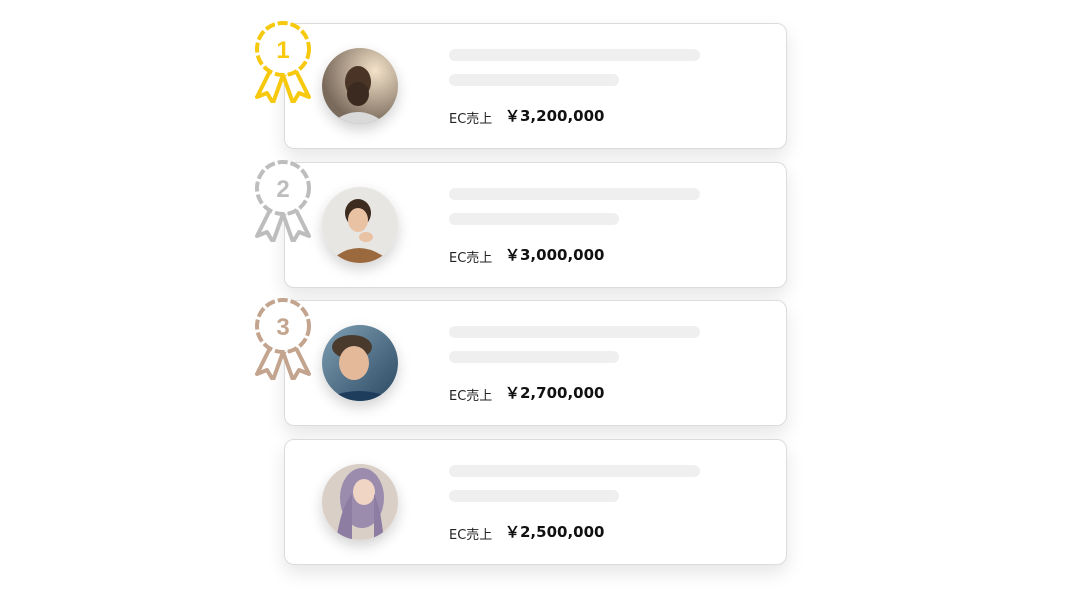  I want to click on medal-icon: 1, so click(283, 62).